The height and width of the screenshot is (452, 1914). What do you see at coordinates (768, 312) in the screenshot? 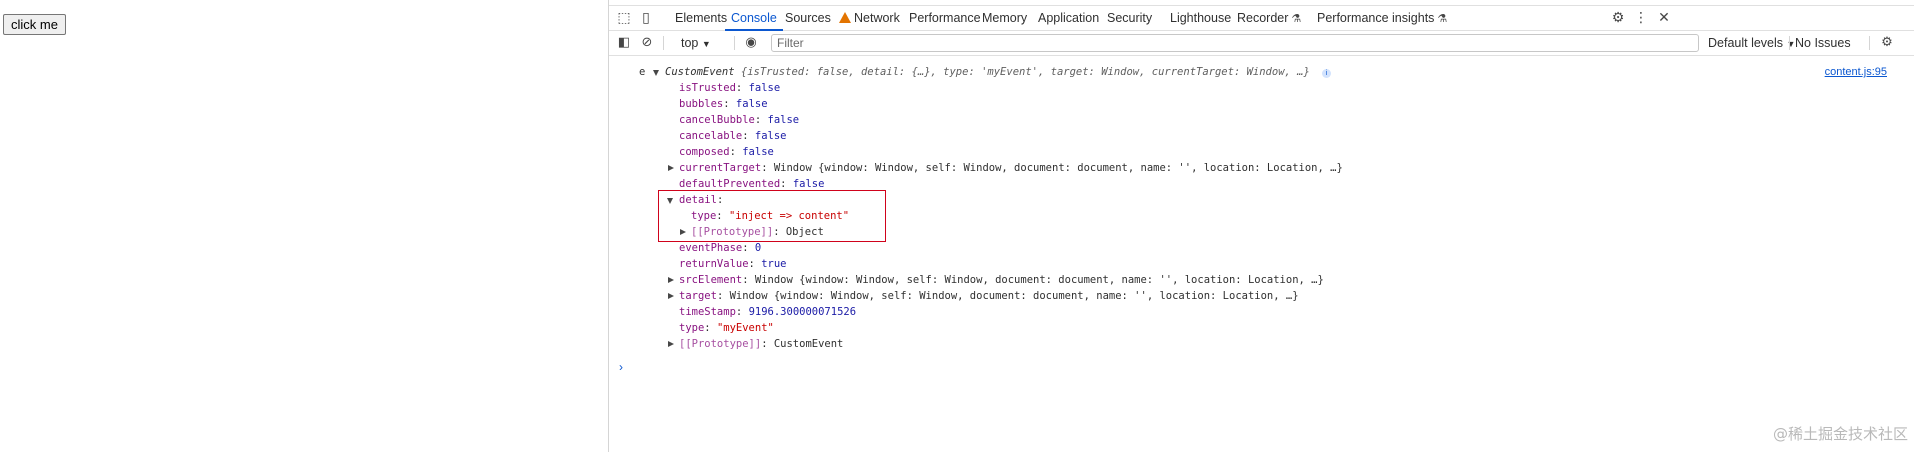
I see `prop-timeStamp: timeStamp: 9196.300000071526` at bounding box center [768, 312].